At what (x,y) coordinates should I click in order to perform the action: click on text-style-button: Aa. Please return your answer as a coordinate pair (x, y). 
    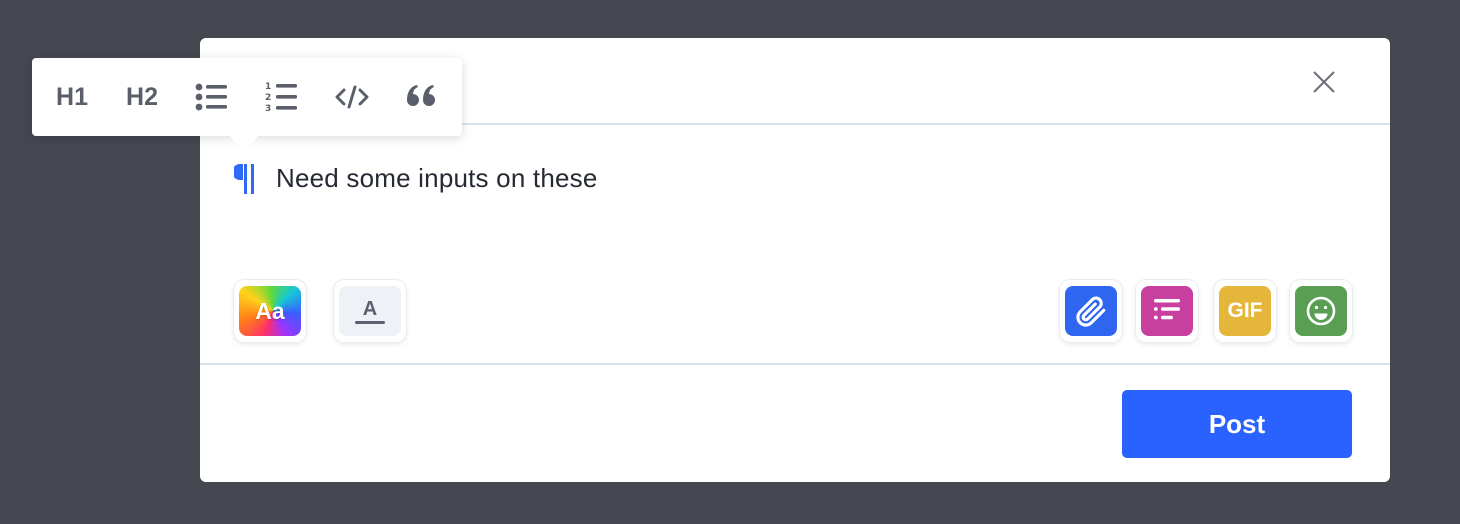
    Looking at the image, I should click on (270, 311).